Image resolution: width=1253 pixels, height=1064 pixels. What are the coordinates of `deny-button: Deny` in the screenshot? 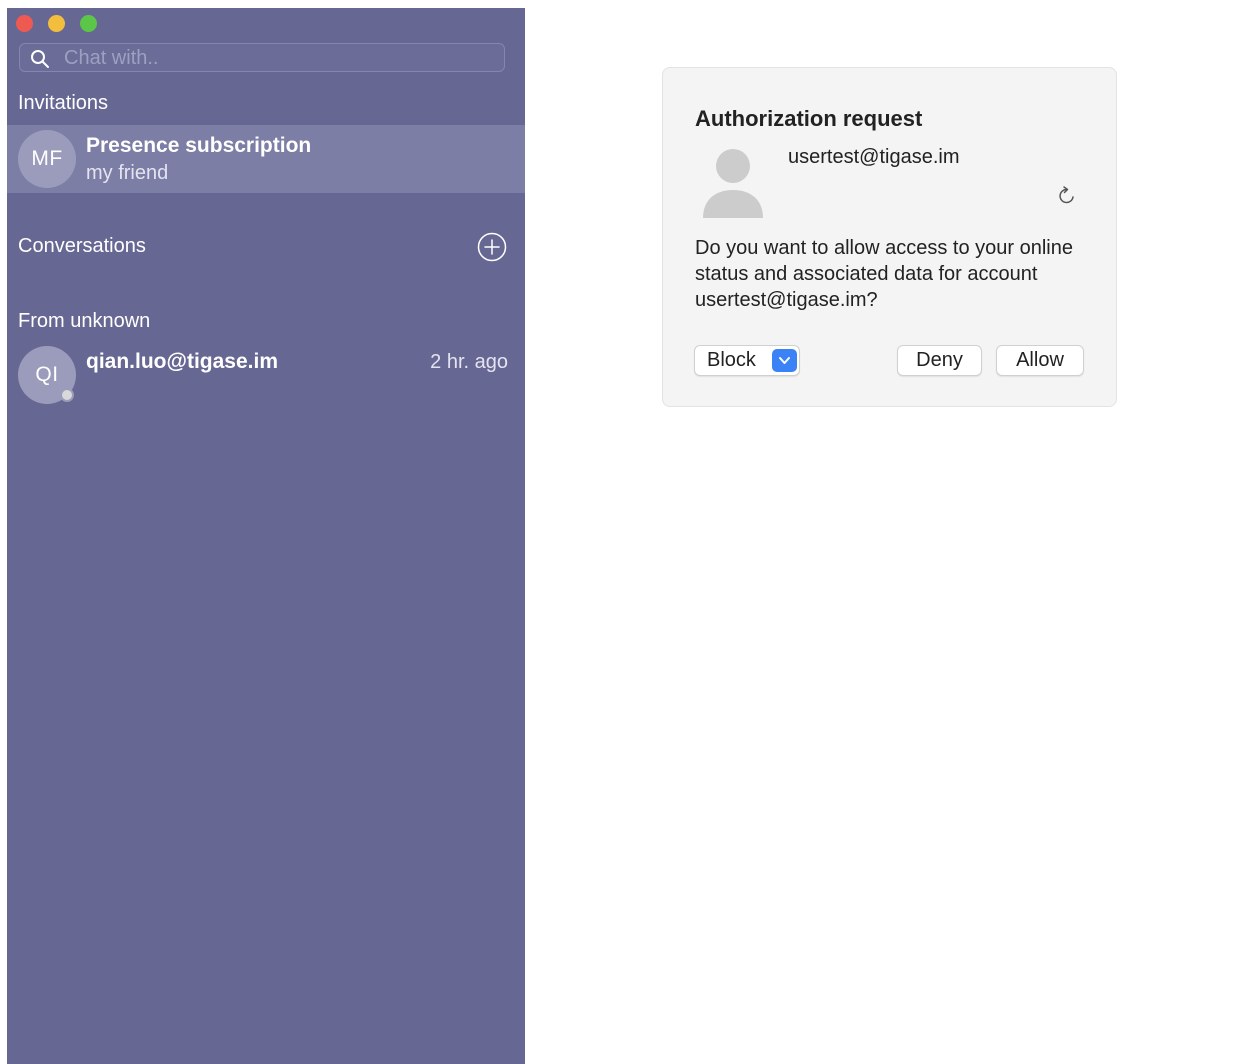 It's located at (939, 360).